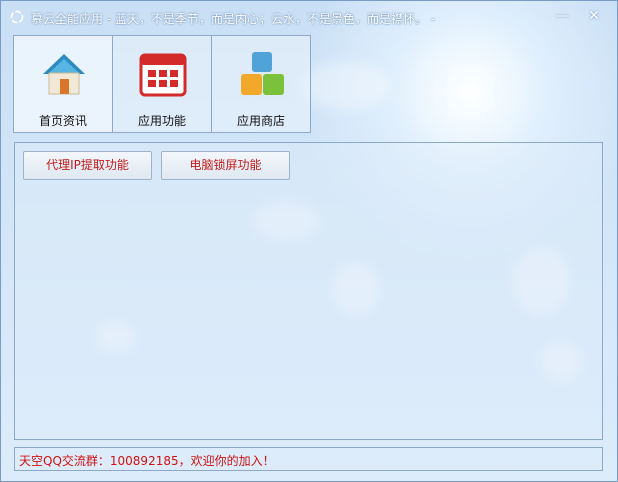 The image size is (618, 482). I want to click on tab-home-news: 首页资讯, so click(63, 84).